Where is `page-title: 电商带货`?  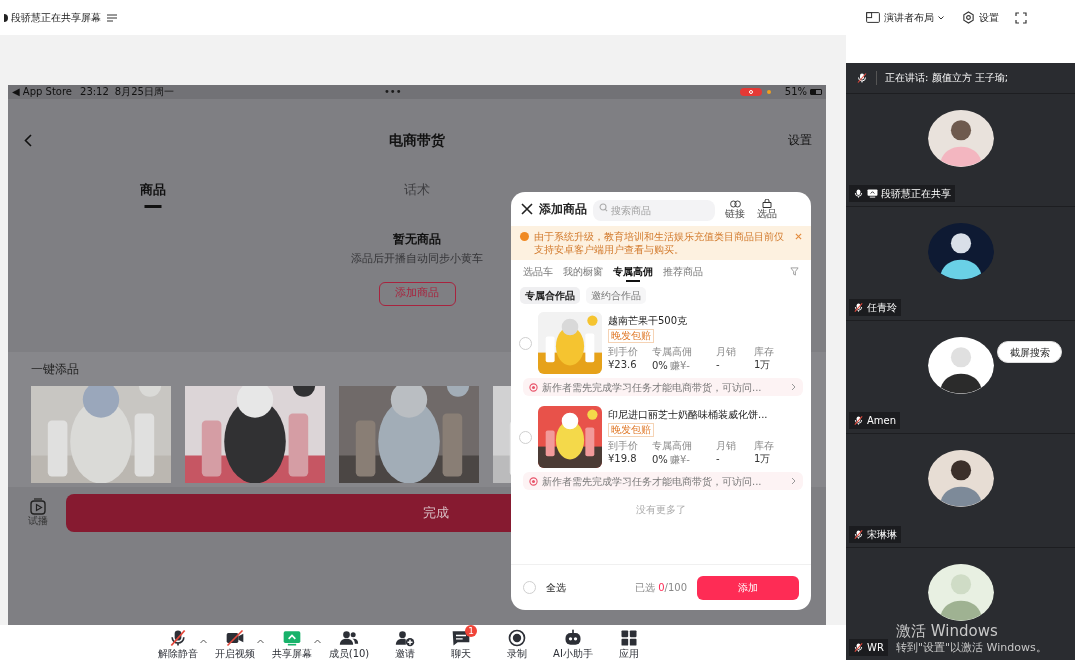 page-title: 电商带货 is located at coordinates (417, 140).